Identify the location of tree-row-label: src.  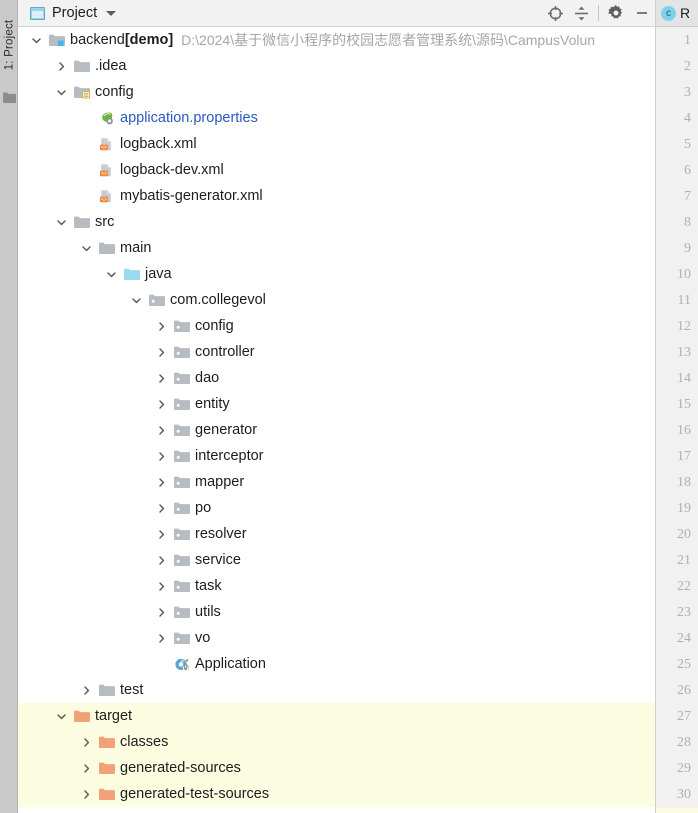
(105, 222).